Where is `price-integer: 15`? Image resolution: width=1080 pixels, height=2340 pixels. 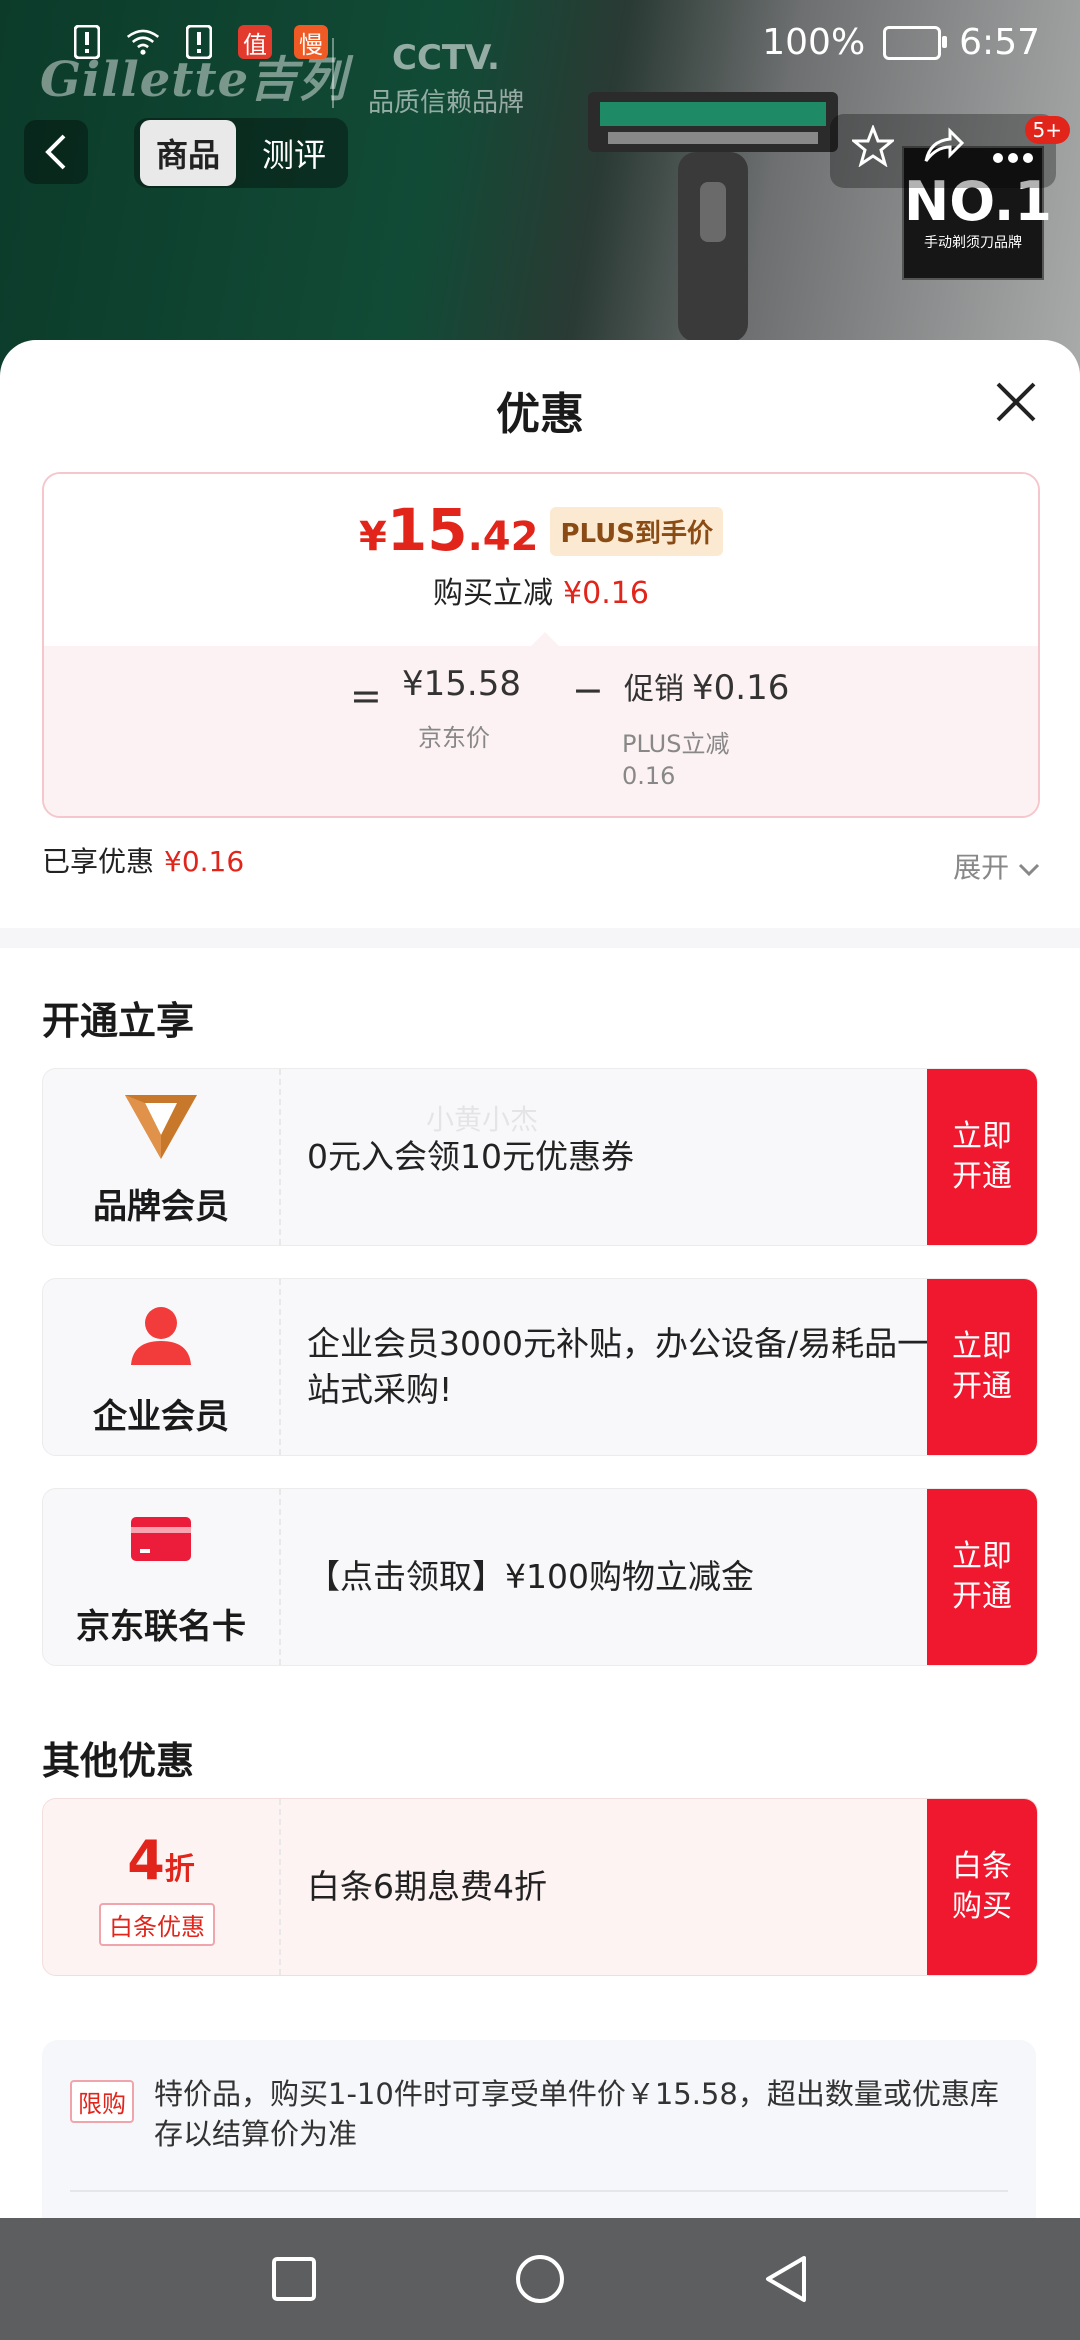
price-integer: 15 is located at coordinates (427, 530).